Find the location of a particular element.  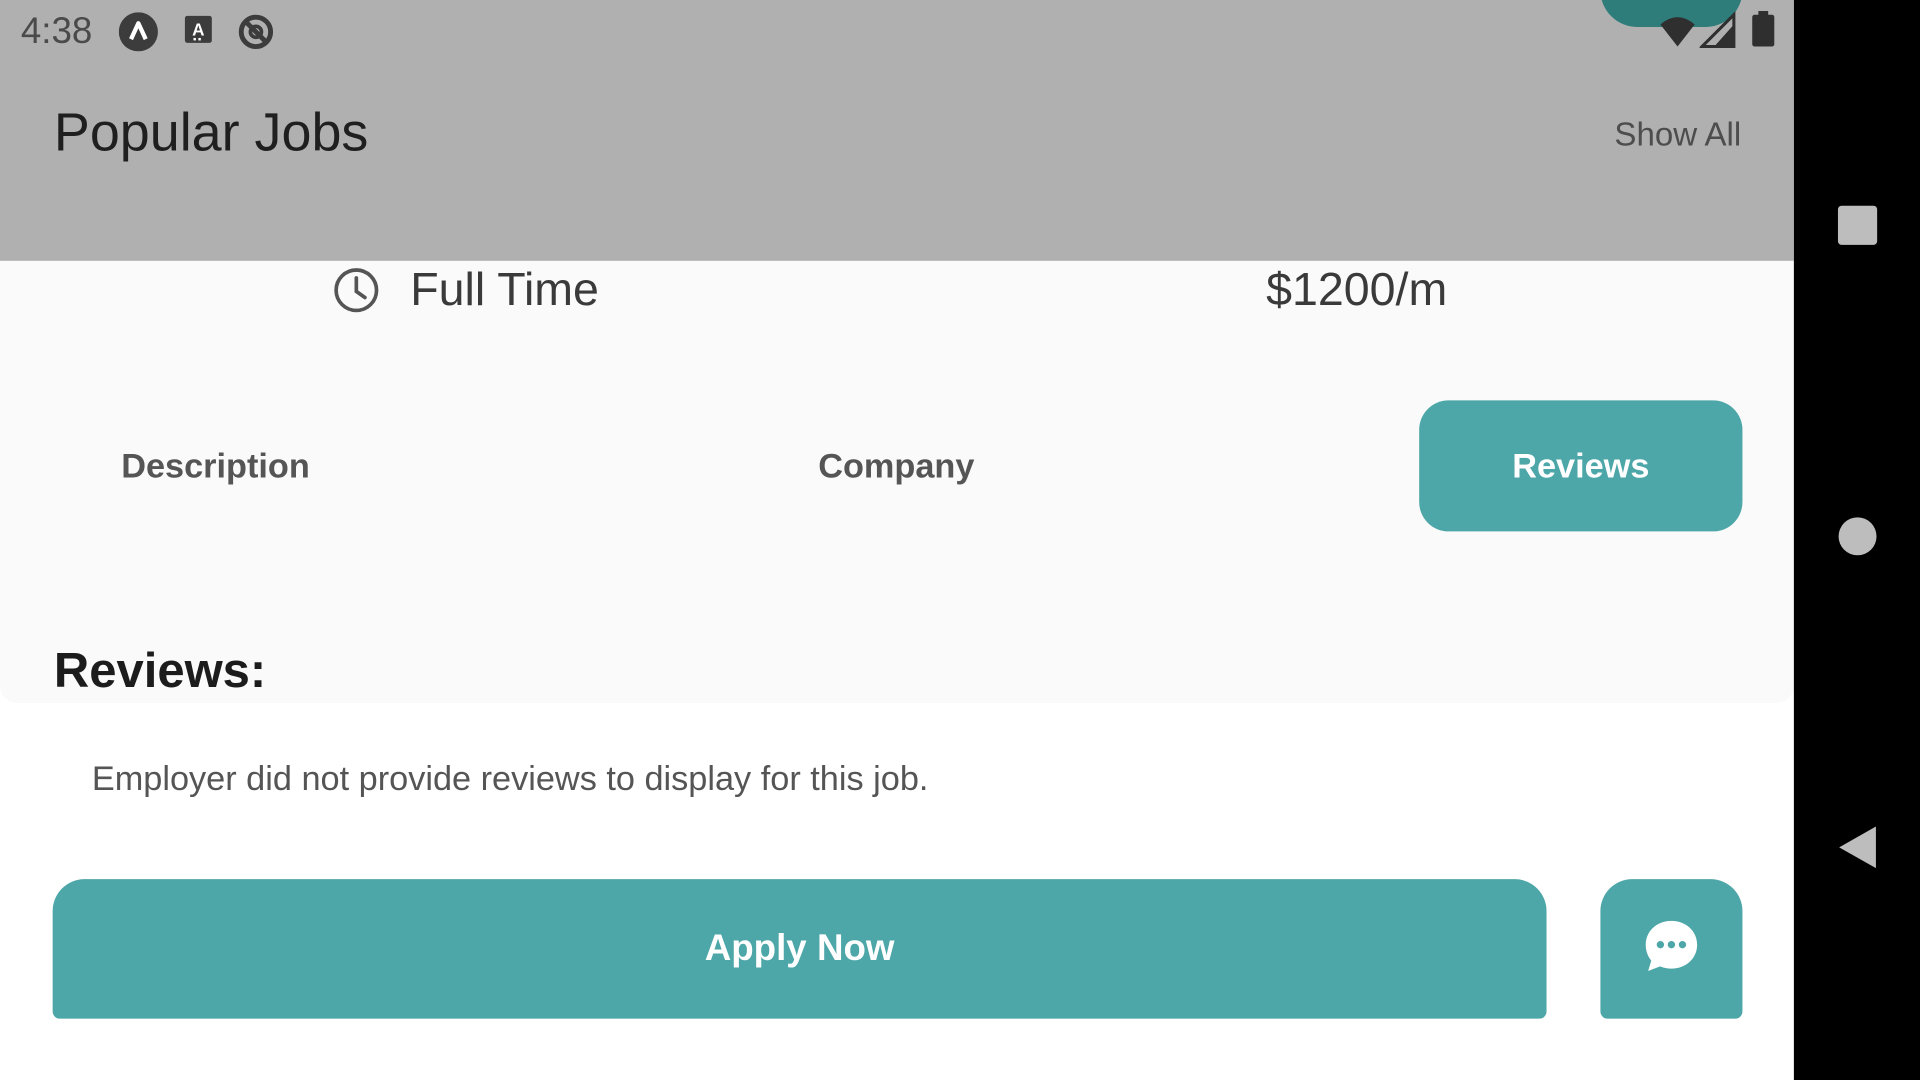

salary-label: $1200/m is located at coordinates (1357, 289).